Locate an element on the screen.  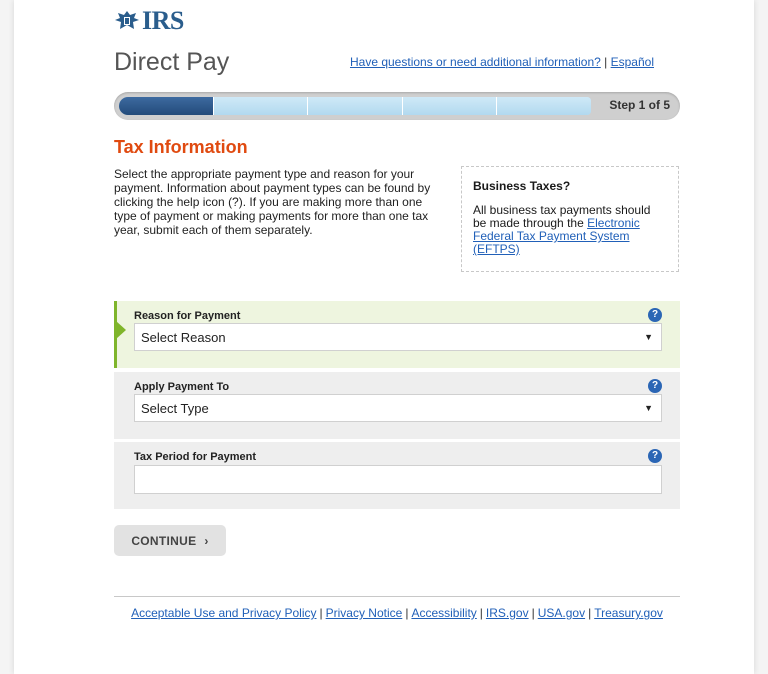
section-title: Tax Information is located at coordinates (181, 147).